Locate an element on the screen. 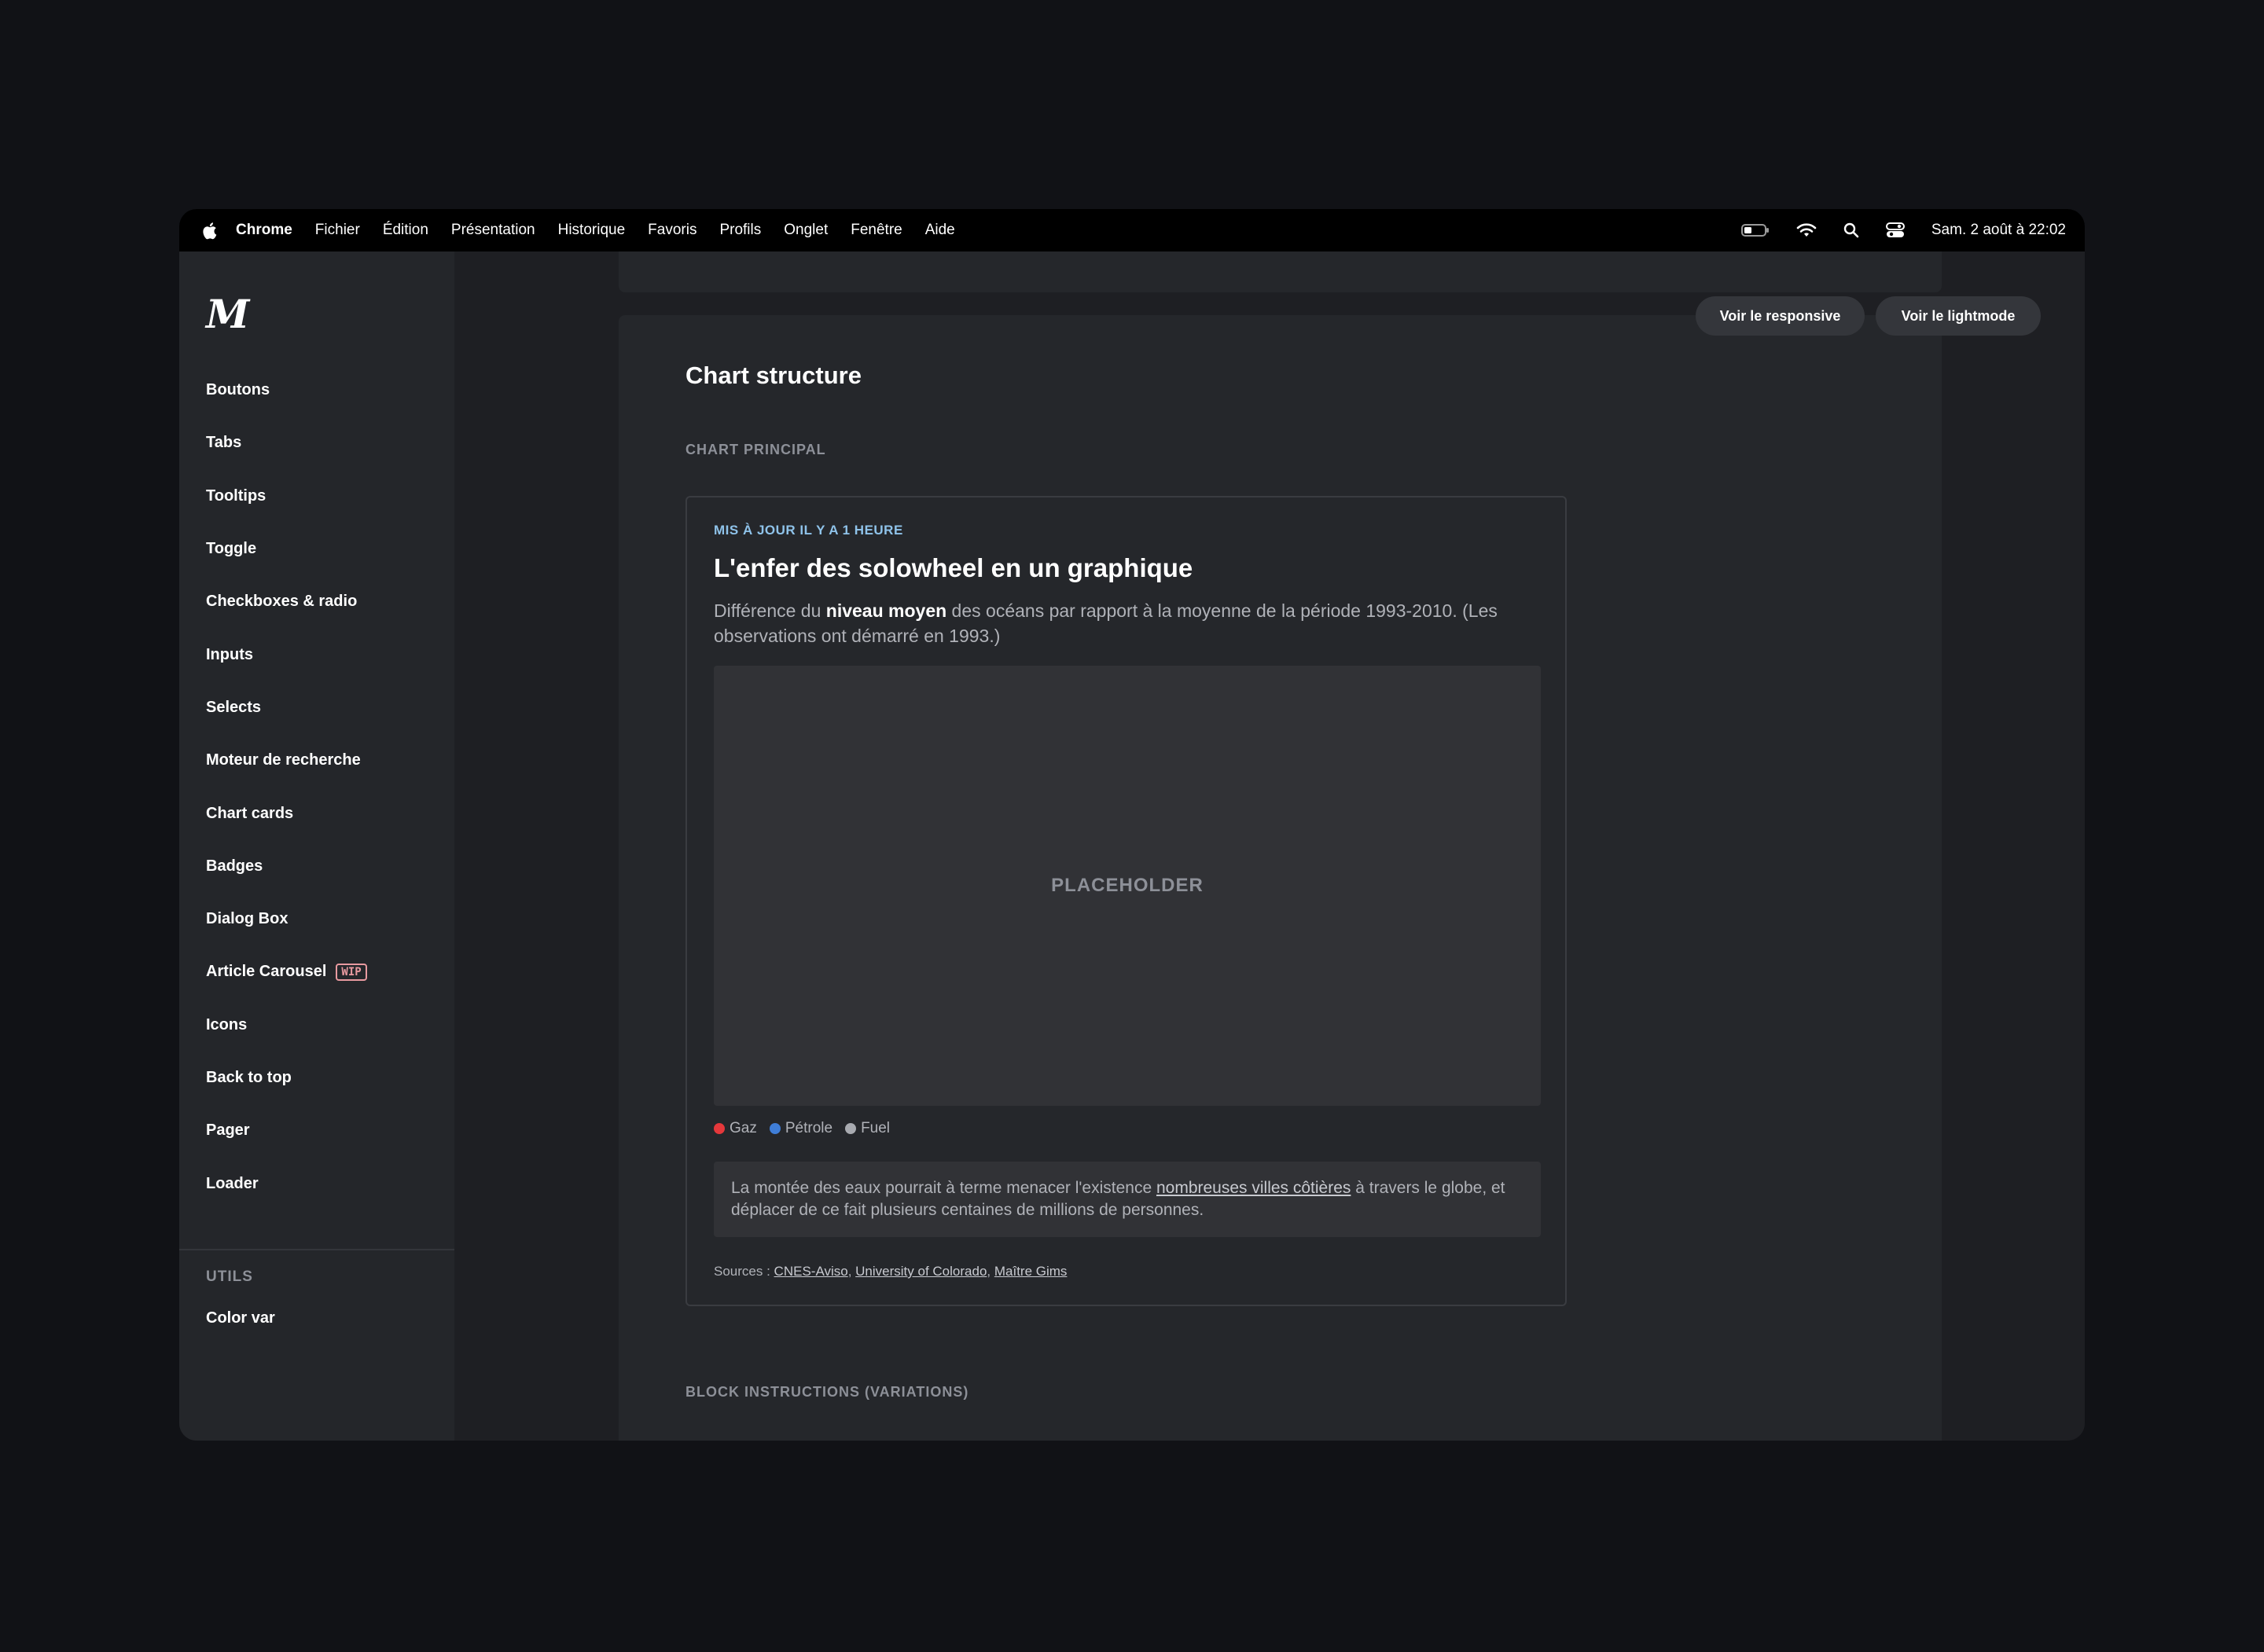 The width and height of the screenshot is (2264, 1652). sidebar-item-article-carousel: Article Carousel WIP is located at coordinates (286, 972).